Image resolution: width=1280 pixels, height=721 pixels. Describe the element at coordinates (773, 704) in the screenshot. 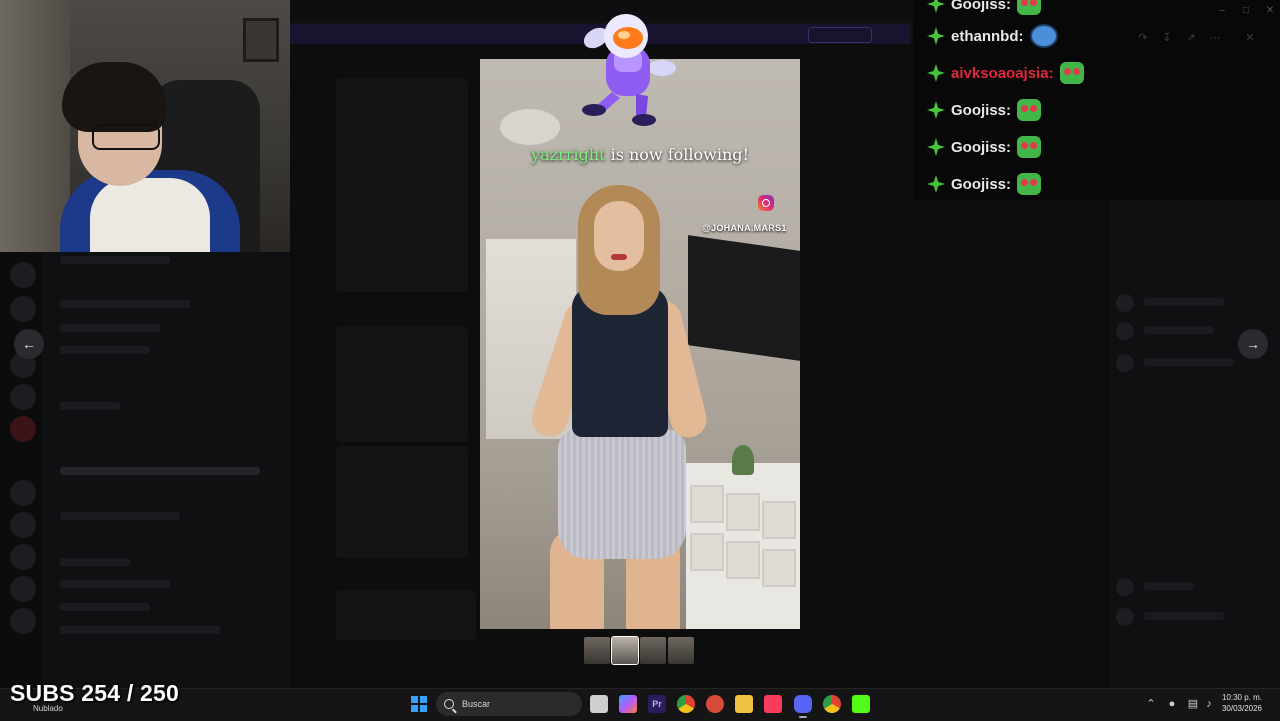

I see `music-app-icon` at that location.